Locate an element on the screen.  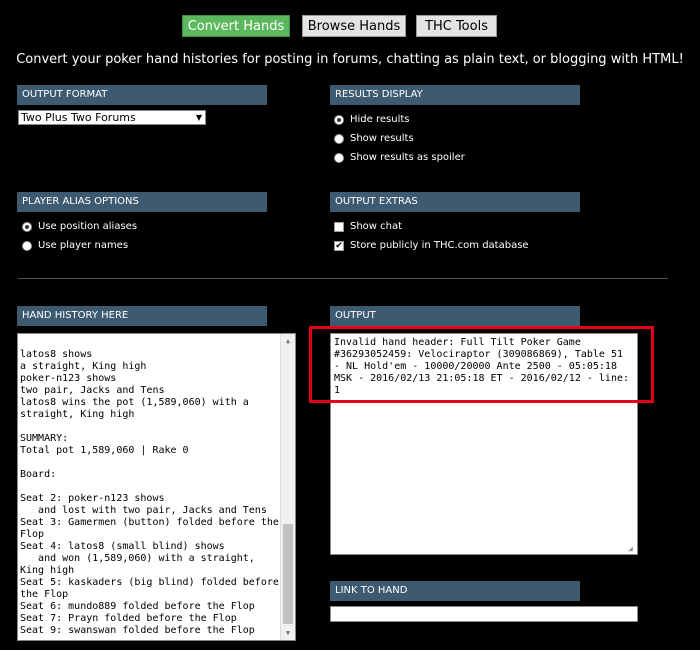
results-option-show: Show results is located at coordinates (374, 138).